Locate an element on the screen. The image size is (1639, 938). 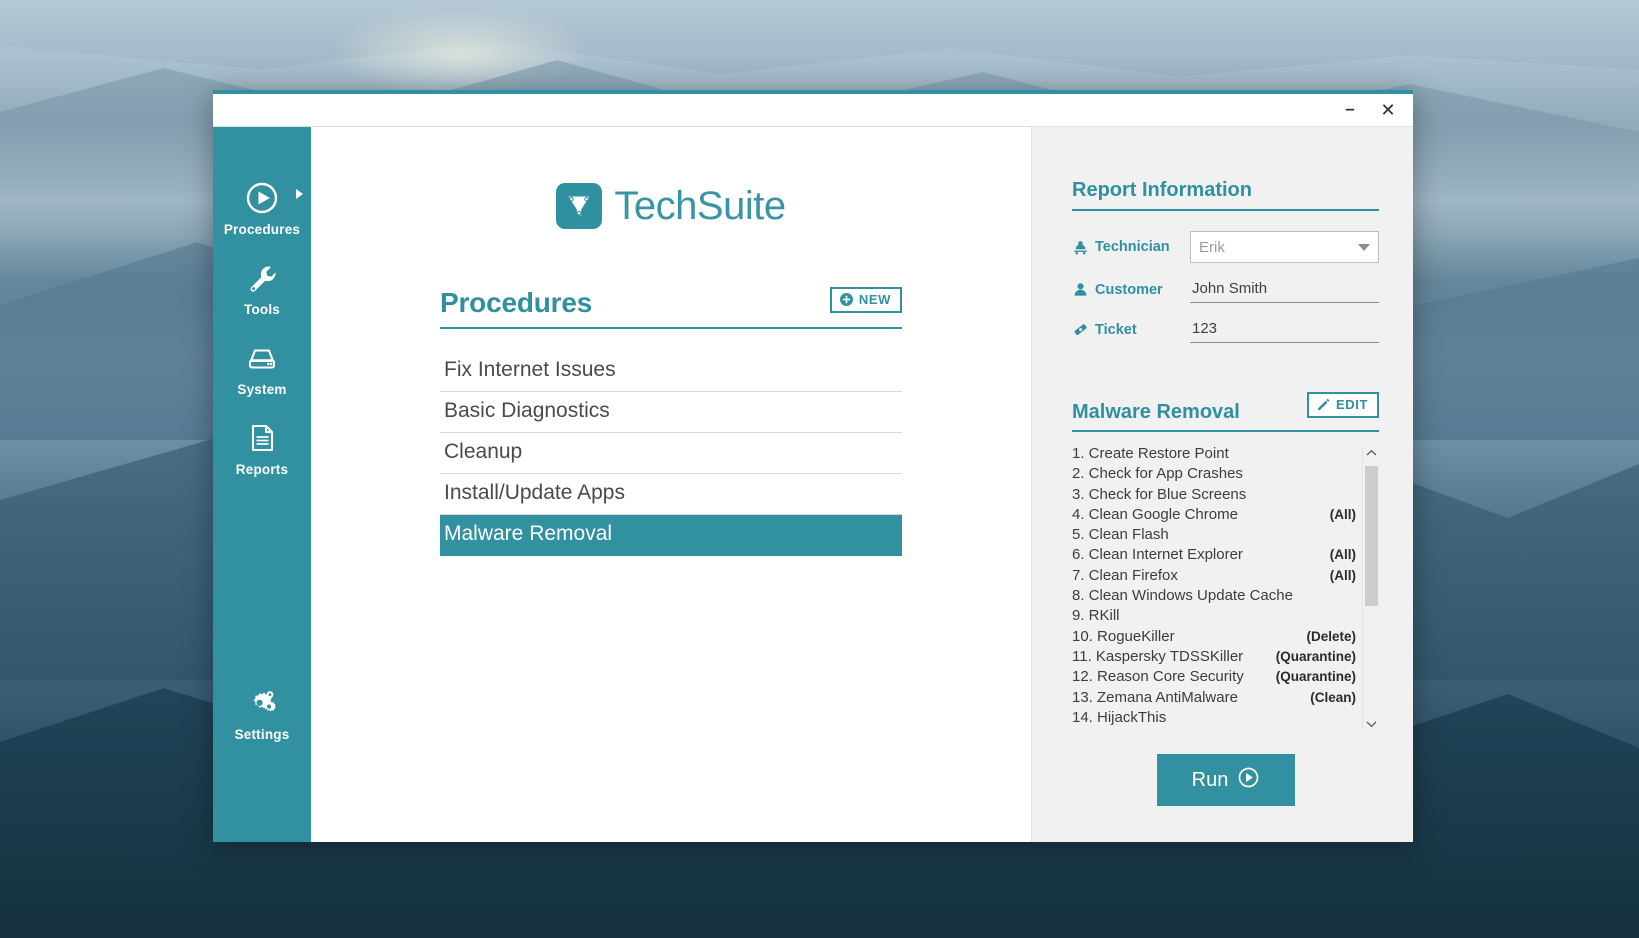
list-item: Cleanup is located at coordinates (671, 453).